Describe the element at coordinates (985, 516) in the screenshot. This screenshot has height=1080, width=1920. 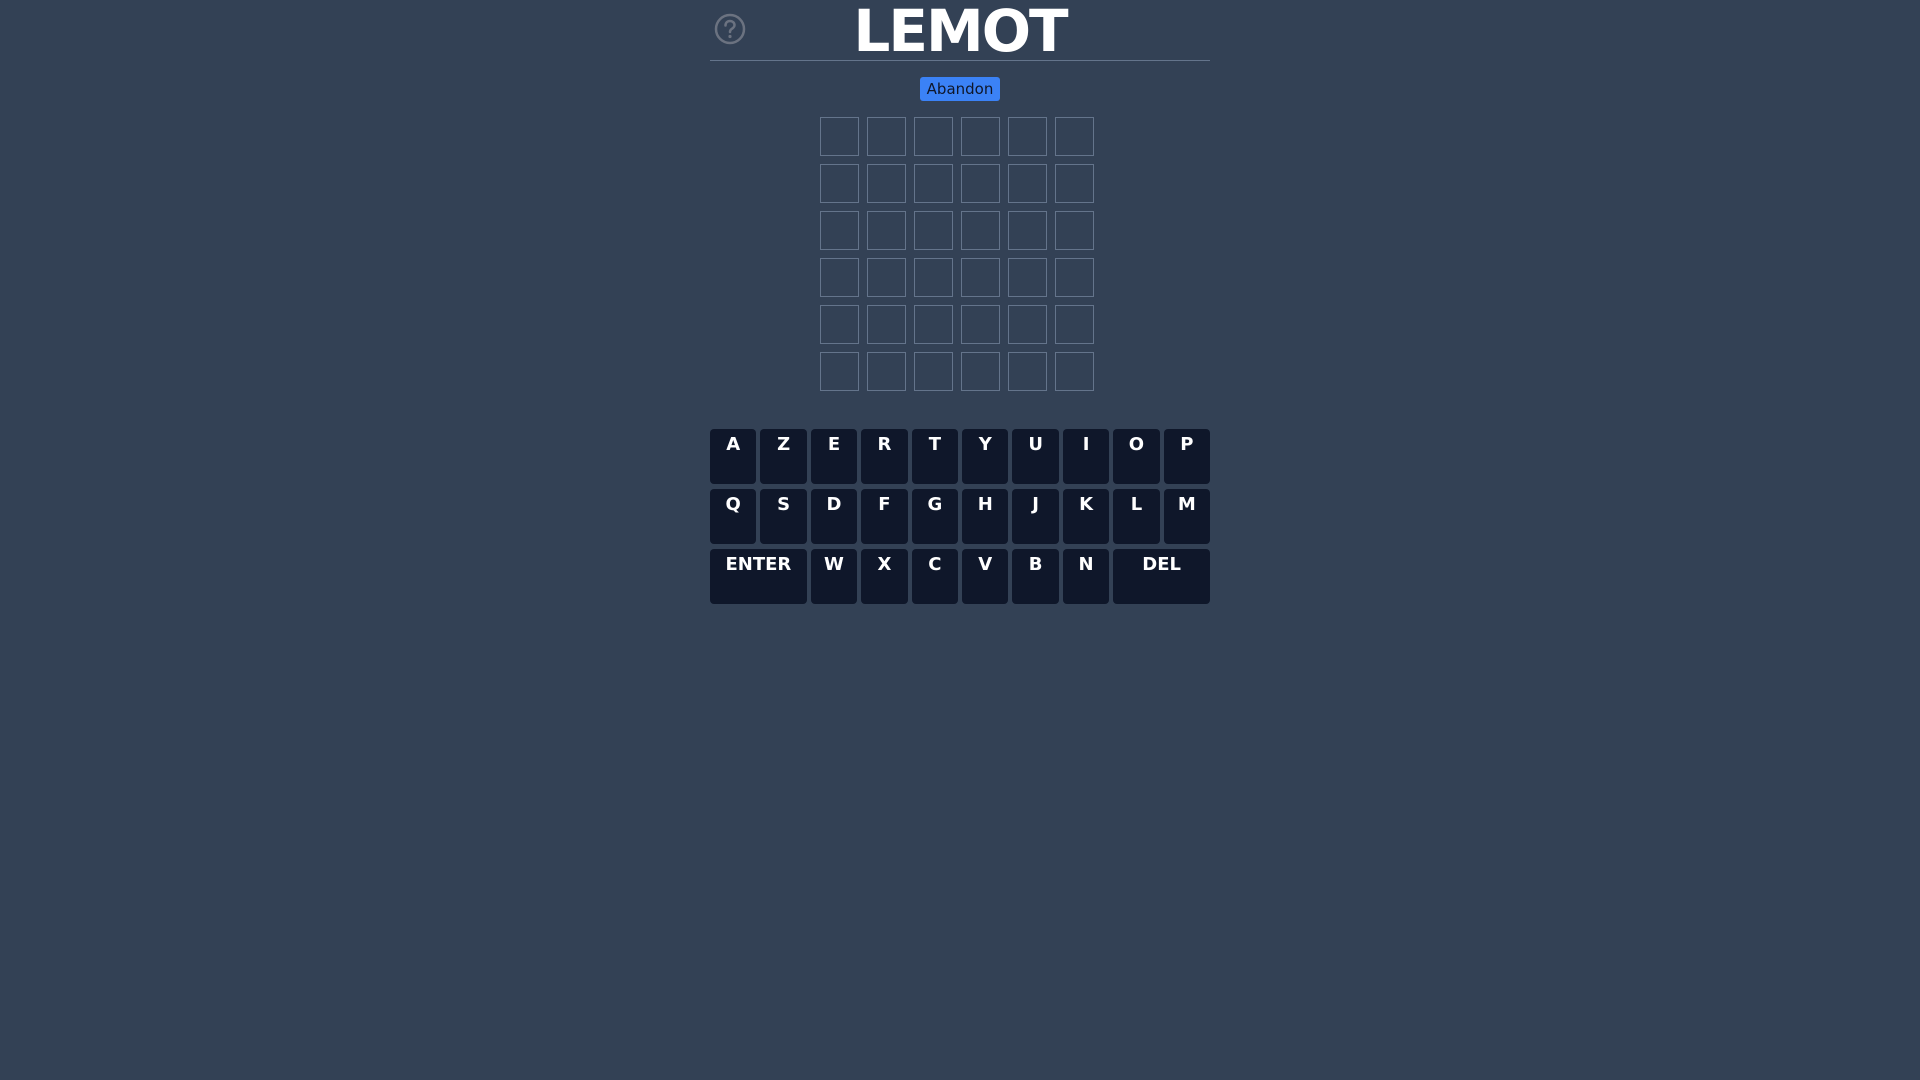
I see `key-h: H` at that location.